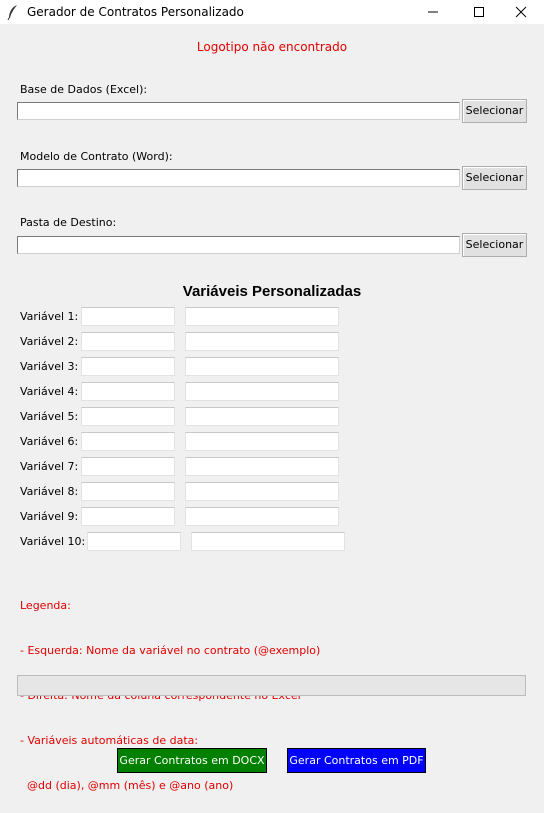  Describe the element at coordinates (272, 291) in the screenshot. I see `variables-title: Variáveis Personalizadas` at that location.